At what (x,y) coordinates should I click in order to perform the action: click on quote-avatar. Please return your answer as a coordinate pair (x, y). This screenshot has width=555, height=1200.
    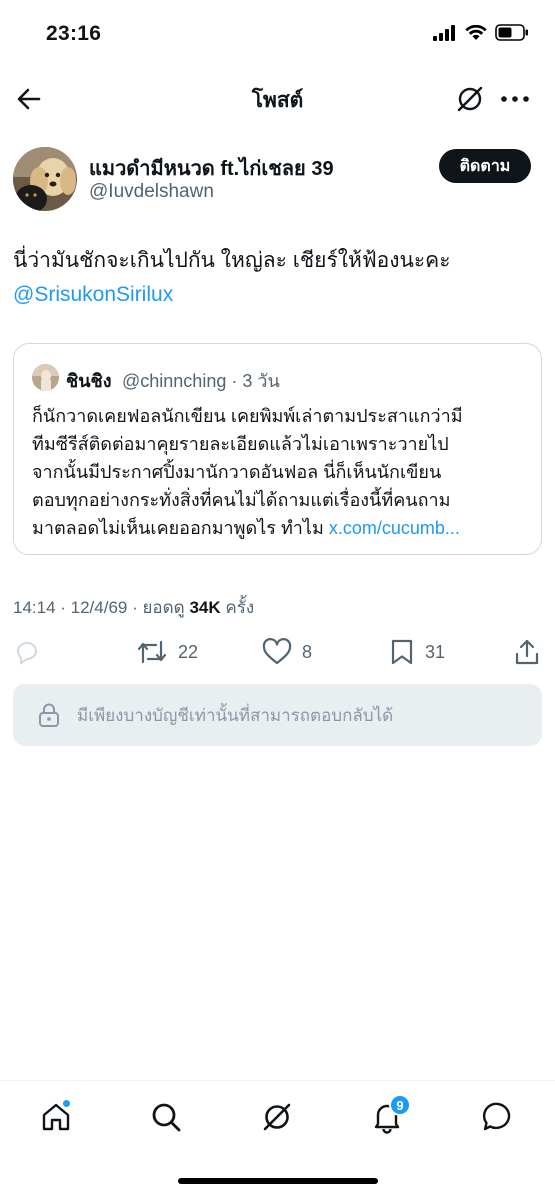
    Looking at the image, I should click on (45, 377).